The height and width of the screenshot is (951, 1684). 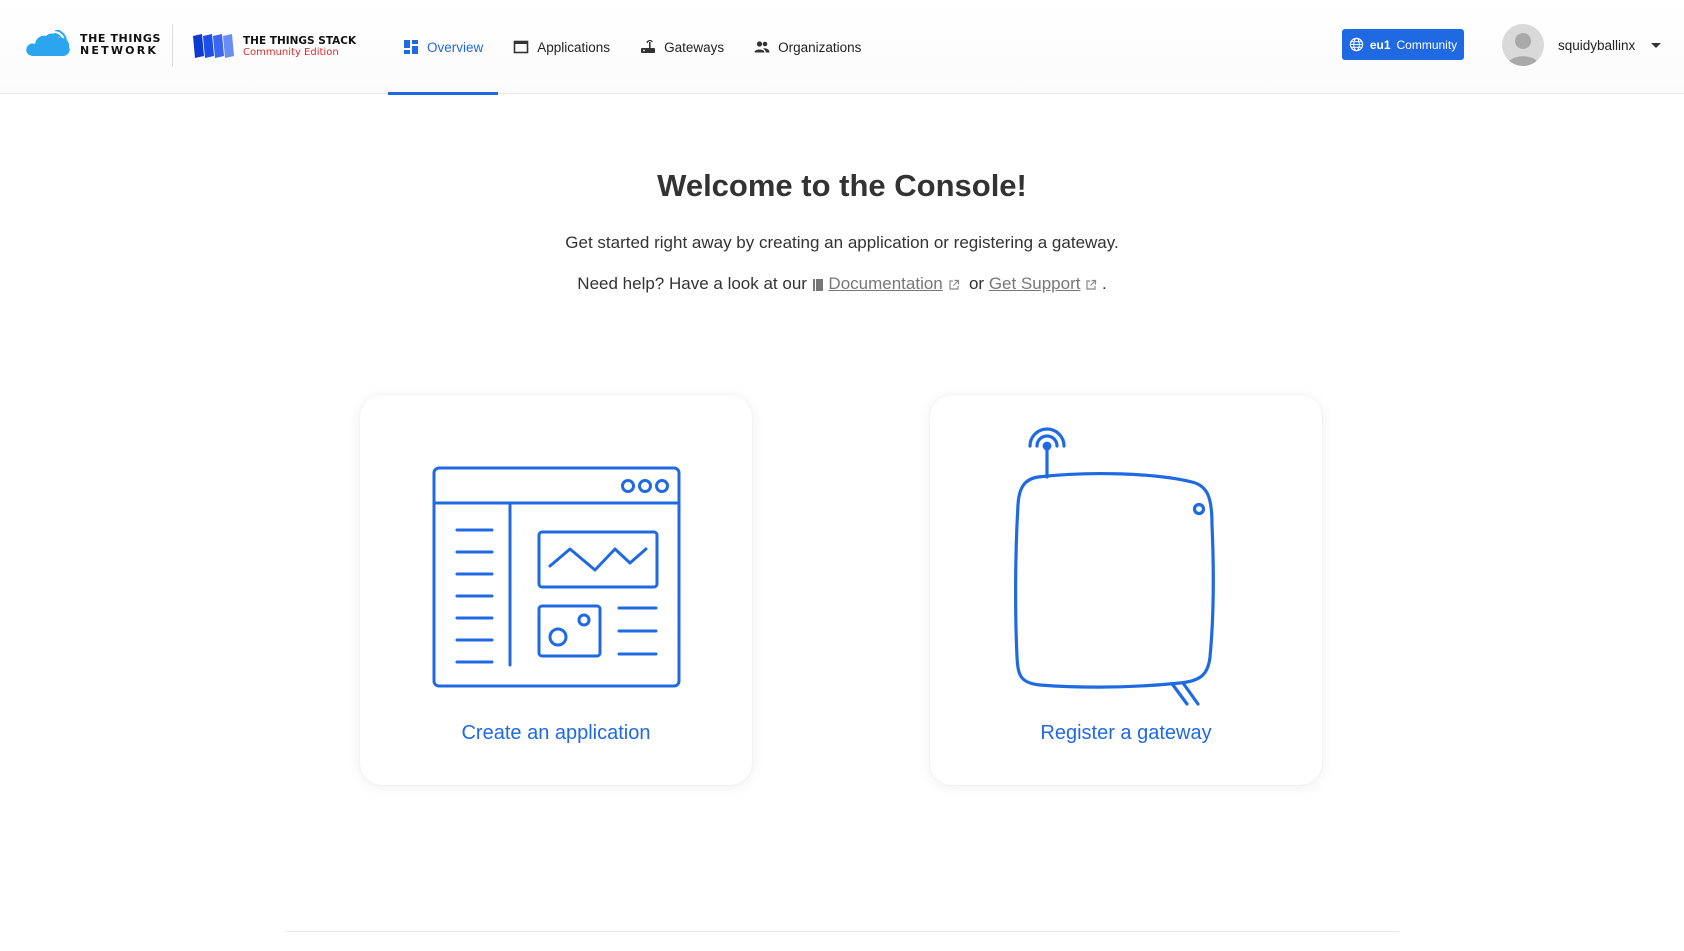 What do you see at coordinates (48, 43) in the screenshot?
I see `cloud-logo-icon` at bounding box center [48, 43].